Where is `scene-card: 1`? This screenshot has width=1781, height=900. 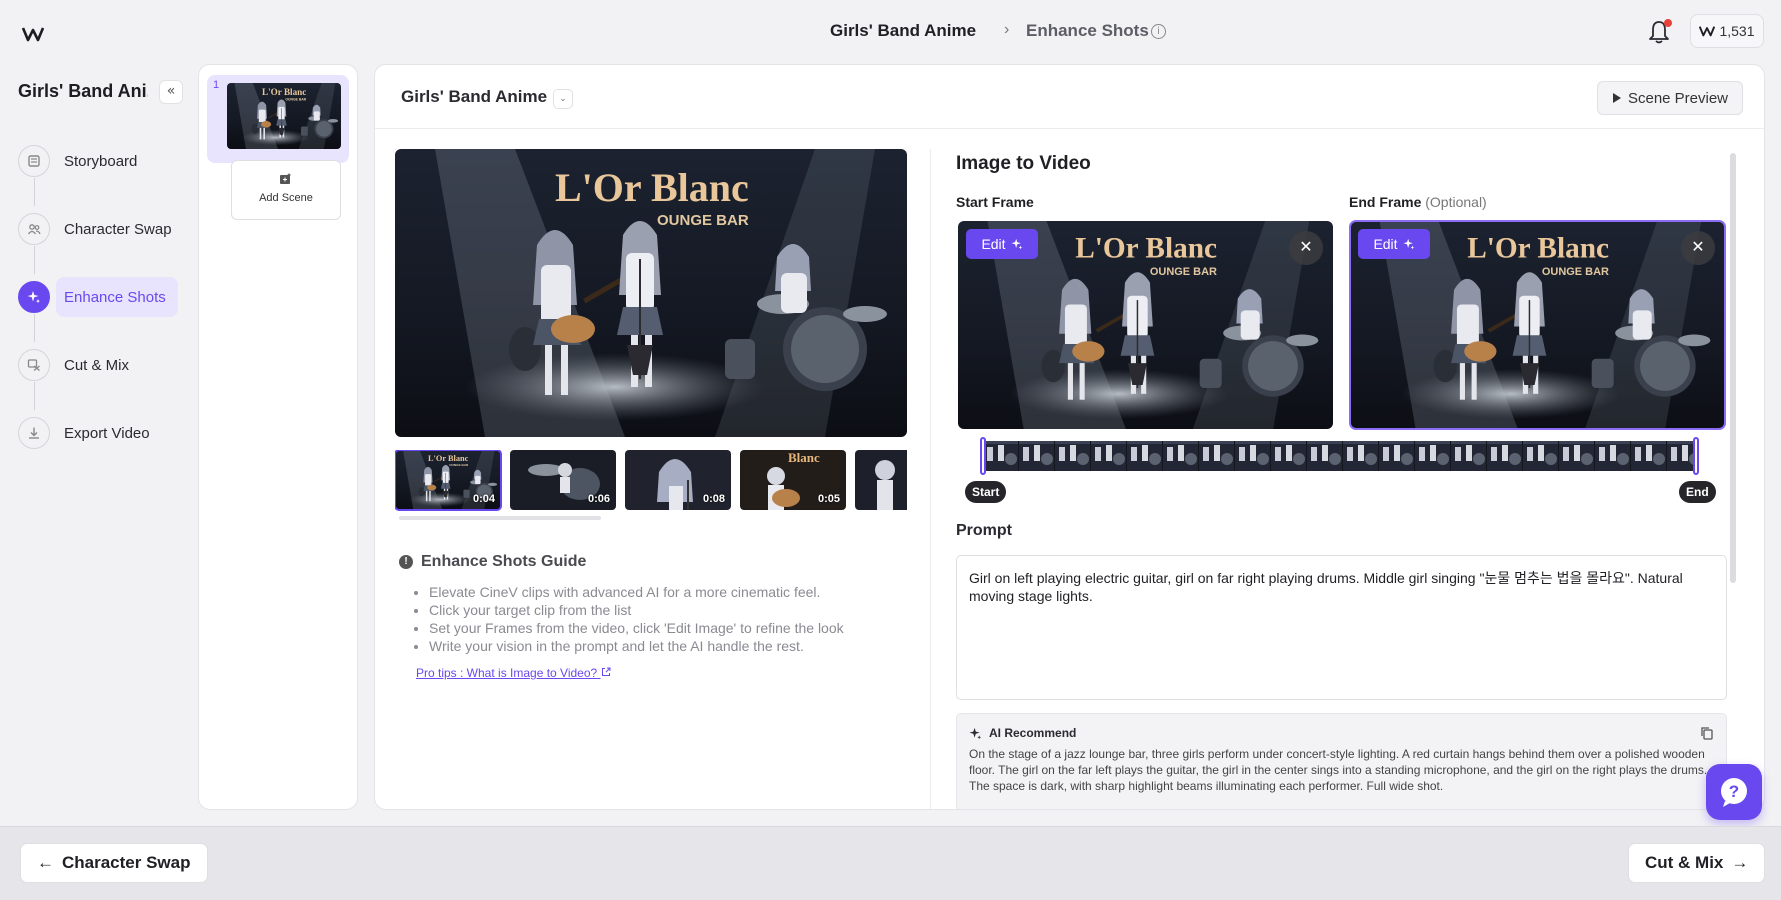
scene-card: 1 is located at coordinates (278, 119).